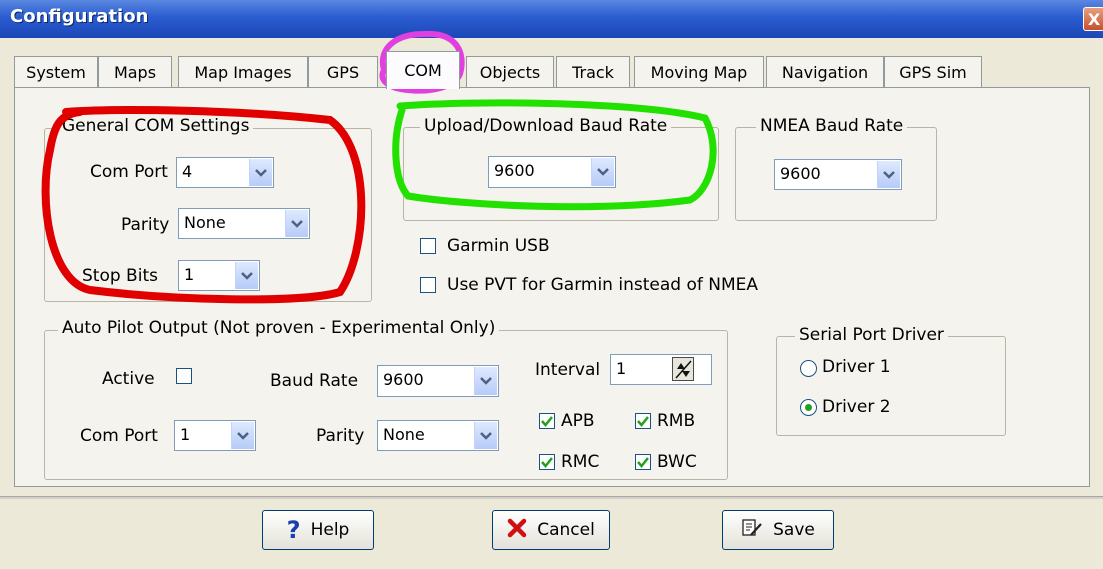 This screenshot has width=1103, height=569. I want to click on green-annotation-circle, so click(554, 155).